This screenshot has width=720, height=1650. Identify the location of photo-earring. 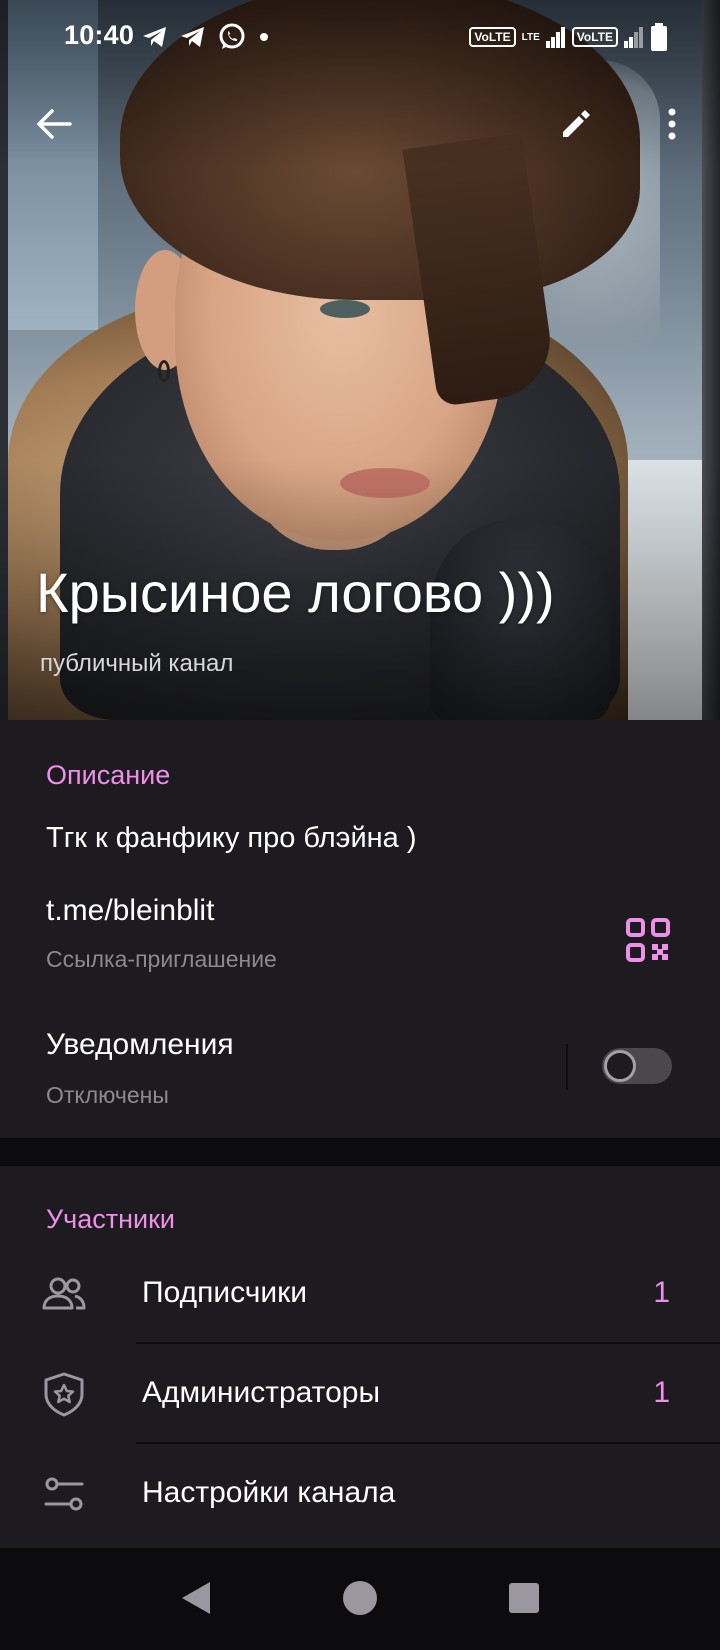
(164, 371).